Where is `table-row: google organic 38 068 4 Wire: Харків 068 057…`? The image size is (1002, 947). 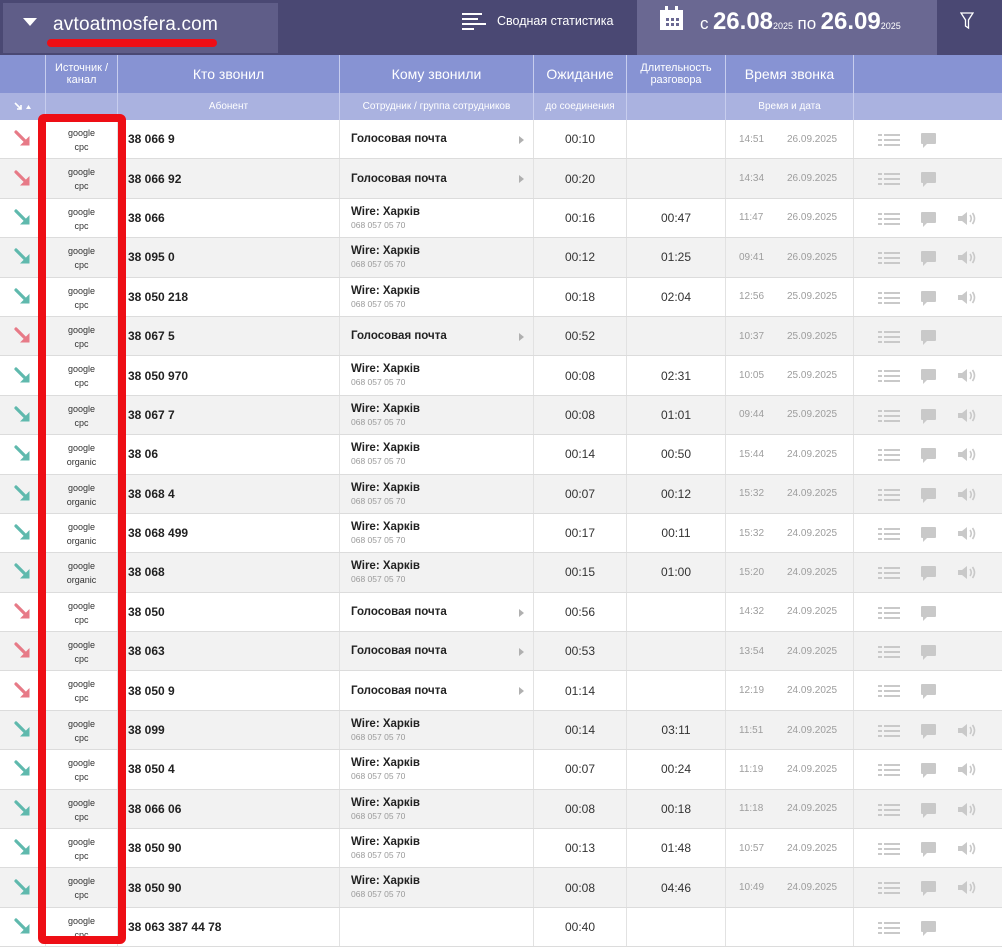
table-row: google organic 38 068 4 Wire: Харків 068 057… is located at coordinates (501, 494).